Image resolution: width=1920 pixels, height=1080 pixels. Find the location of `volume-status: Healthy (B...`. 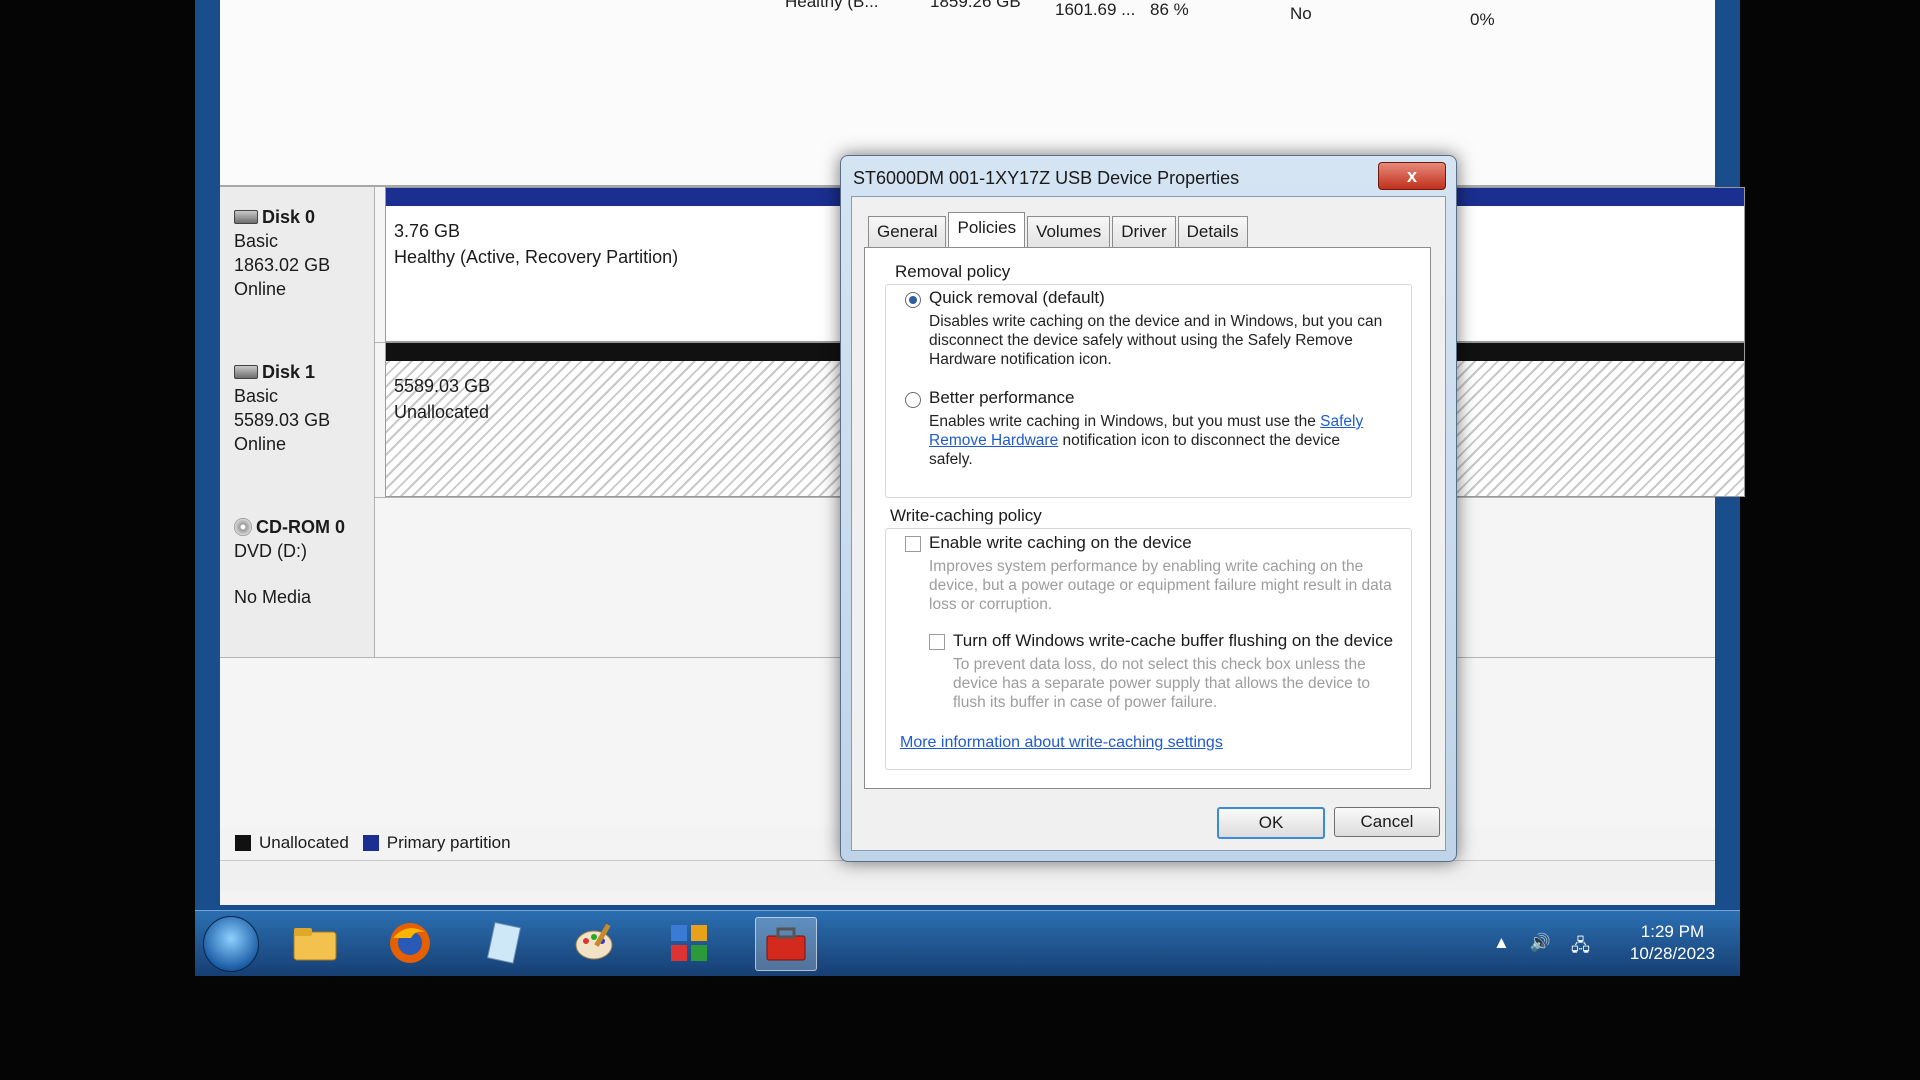

volume-status: Healthy (B... is located at coordinates (832, 5).